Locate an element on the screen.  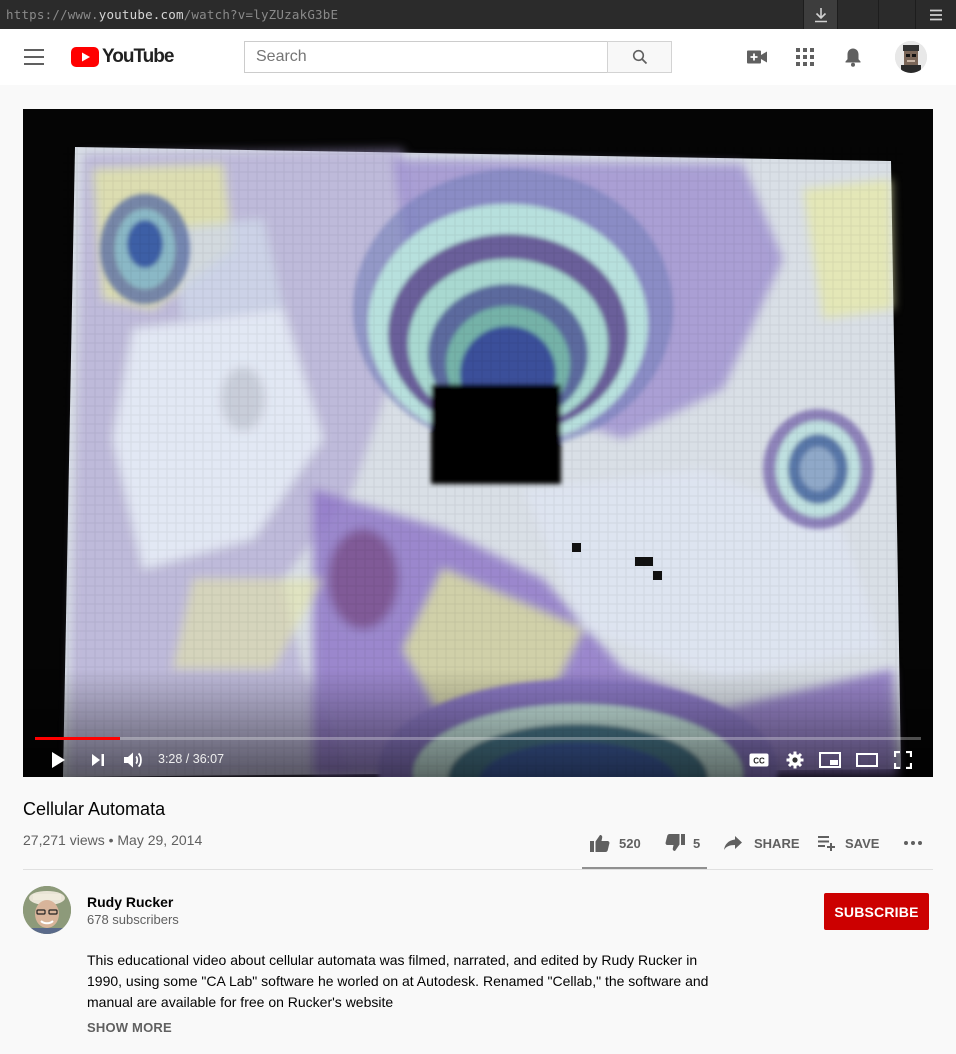
next-button is located at coordinates (98, 760).